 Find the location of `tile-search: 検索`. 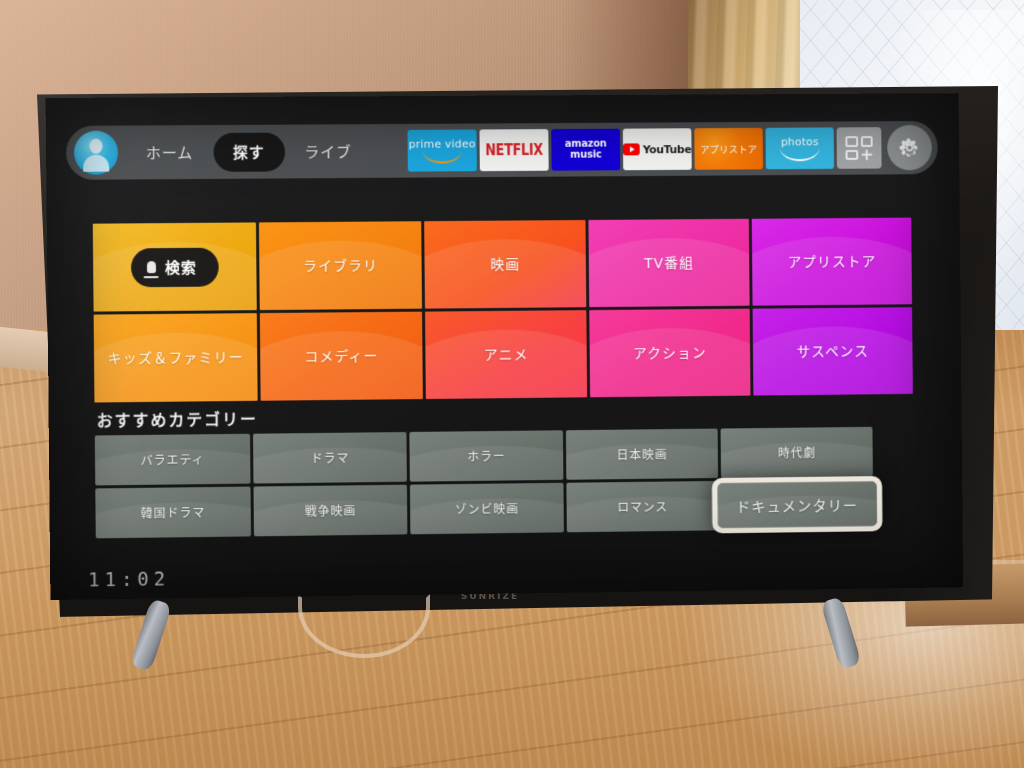

tile-search: 検索 is located at coordinates (174, 267).